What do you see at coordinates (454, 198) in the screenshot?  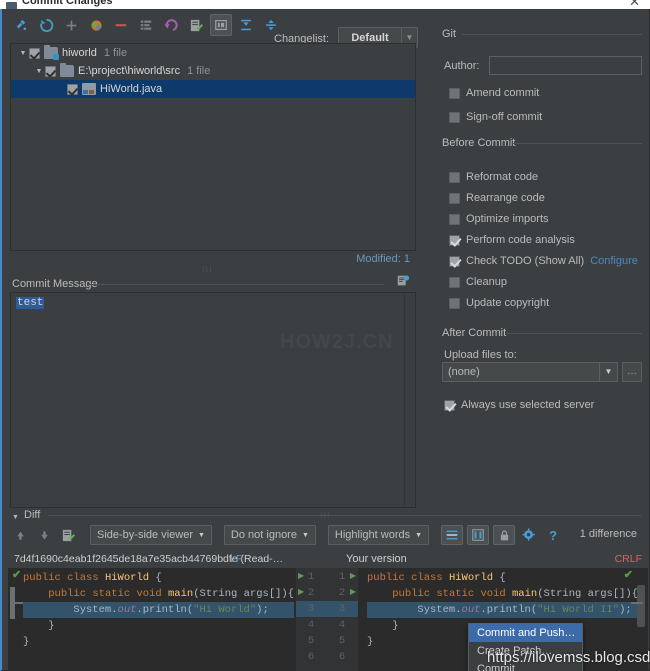 I see `rearrange-code-checkbox` at bounding box center [454, 198].